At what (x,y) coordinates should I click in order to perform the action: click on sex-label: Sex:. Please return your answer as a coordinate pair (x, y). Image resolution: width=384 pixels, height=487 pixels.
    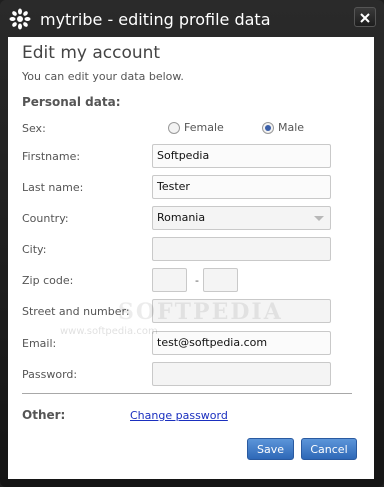
    Looking at the image, I should click on (34, 128).